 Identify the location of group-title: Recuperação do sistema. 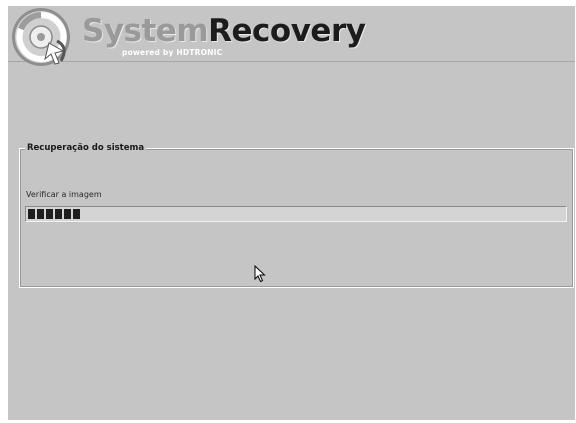
(86, 148).